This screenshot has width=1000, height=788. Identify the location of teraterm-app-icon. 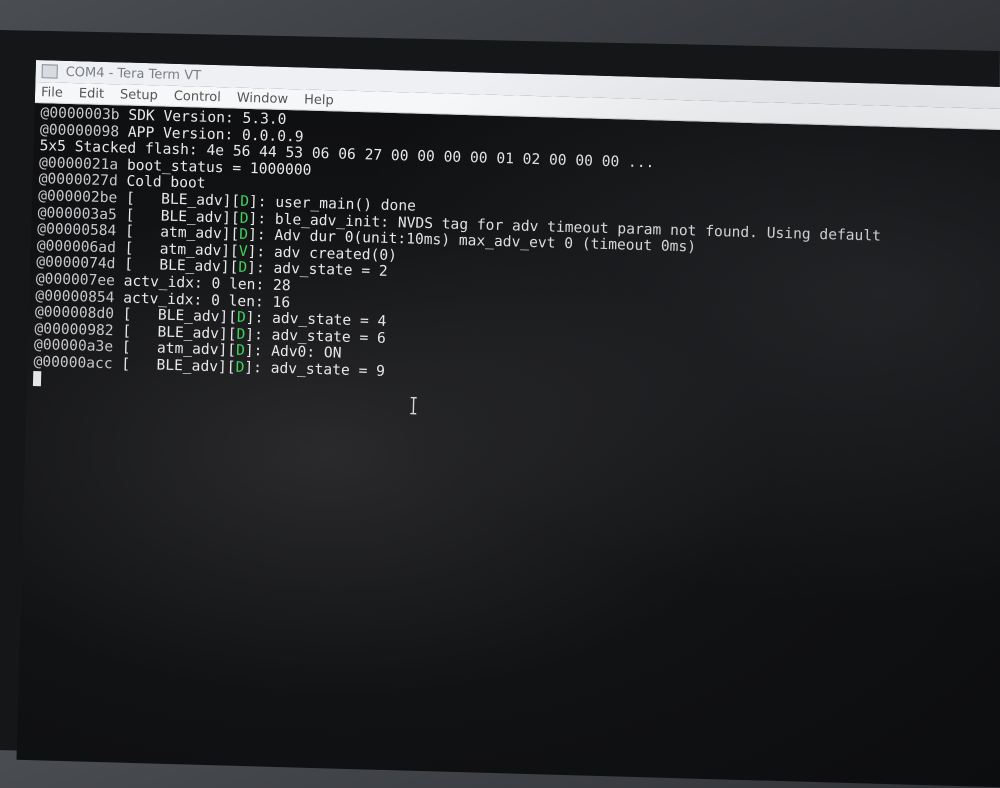
(49, 71).